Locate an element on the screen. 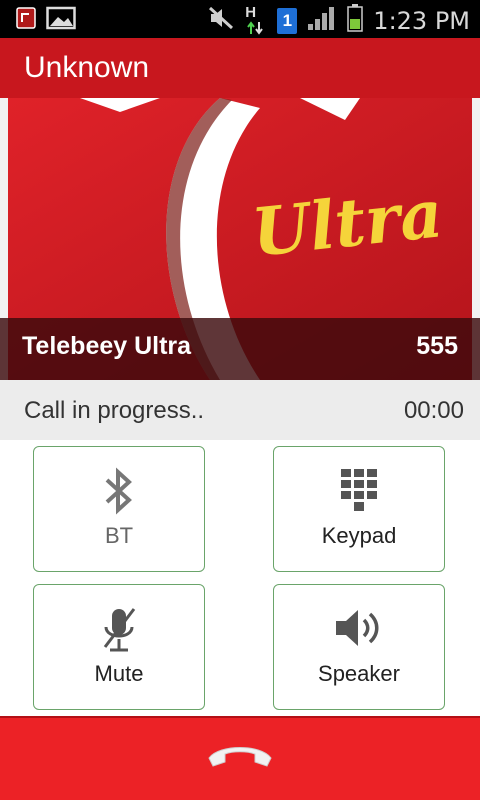 This screenshot has height=800, width=480. caller-title: Unknown is located at coordinates (87, 67).